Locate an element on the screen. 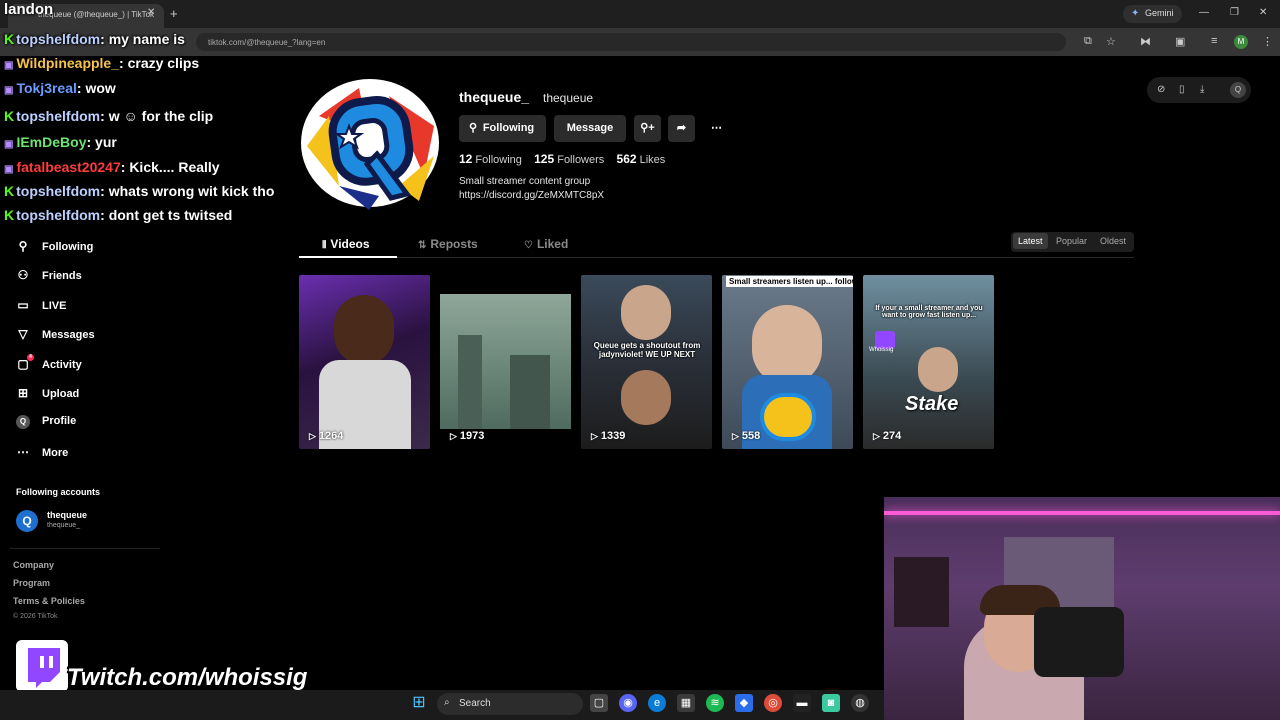  bio-link: https://discord.gg/ZeMXMTC8pX is located at coordinates (531, 196).